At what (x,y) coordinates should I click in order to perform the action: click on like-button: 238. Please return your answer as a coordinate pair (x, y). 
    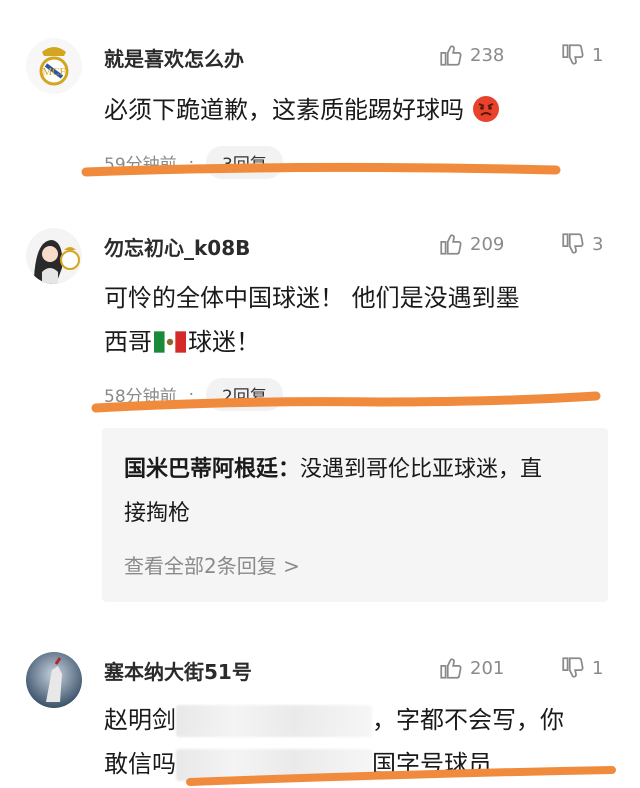
    Looking at the image, I should click on (471, 55).